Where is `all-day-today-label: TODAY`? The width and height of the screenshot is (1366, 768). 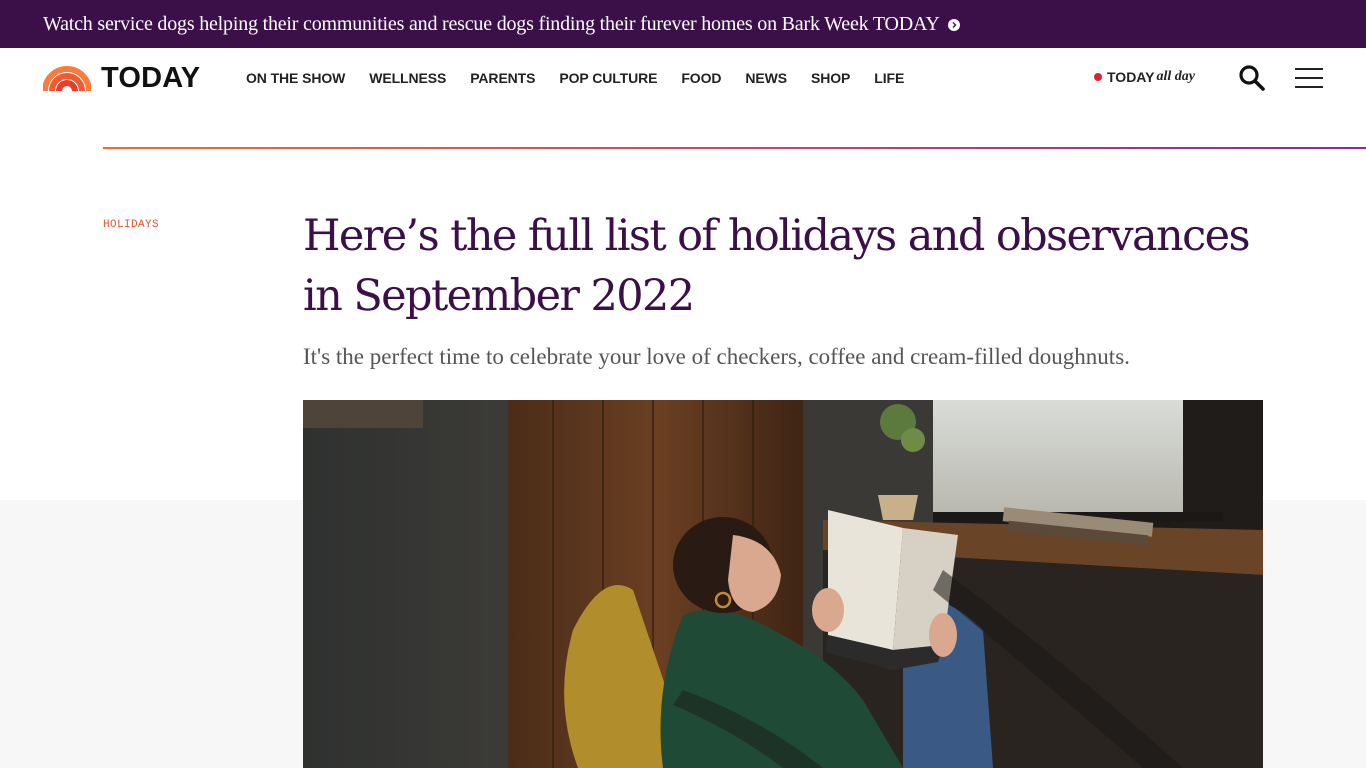 all-day-today-label: TODAY is located at coordinates (1131, 77).